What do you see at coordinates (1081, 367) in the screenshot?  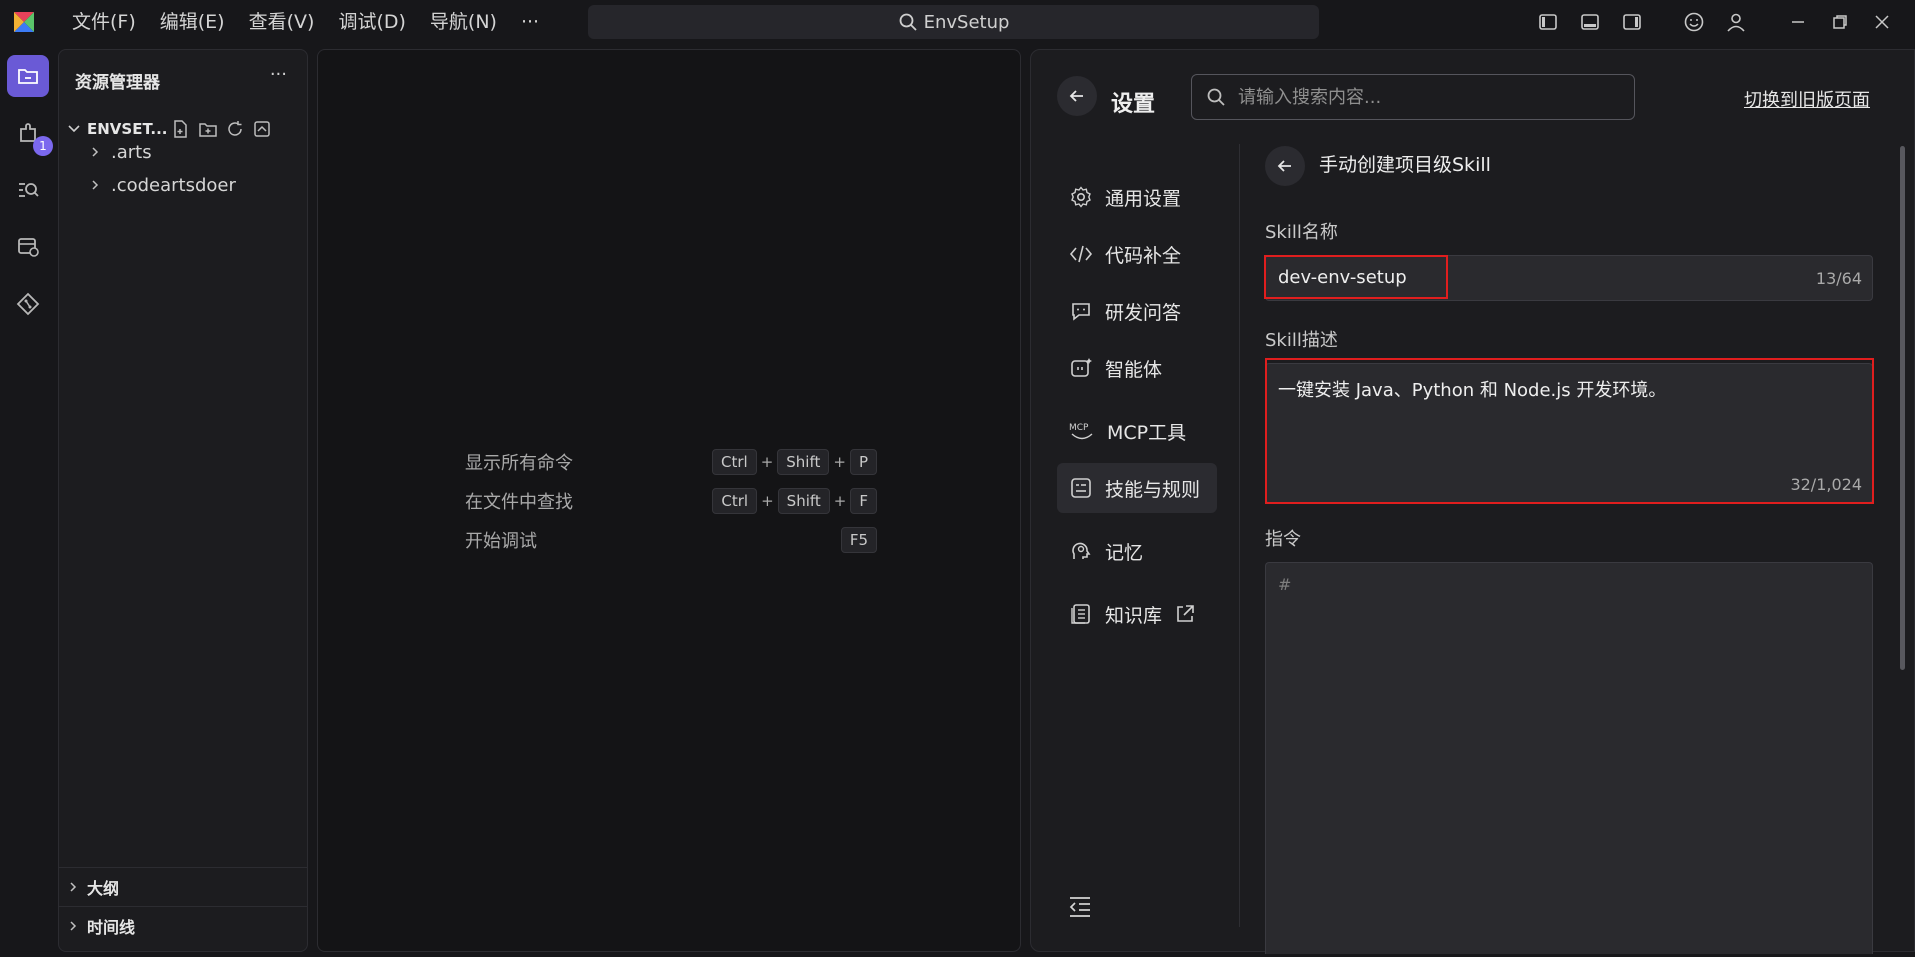 I see `robot-icon` at bounding box center [1081, 367].